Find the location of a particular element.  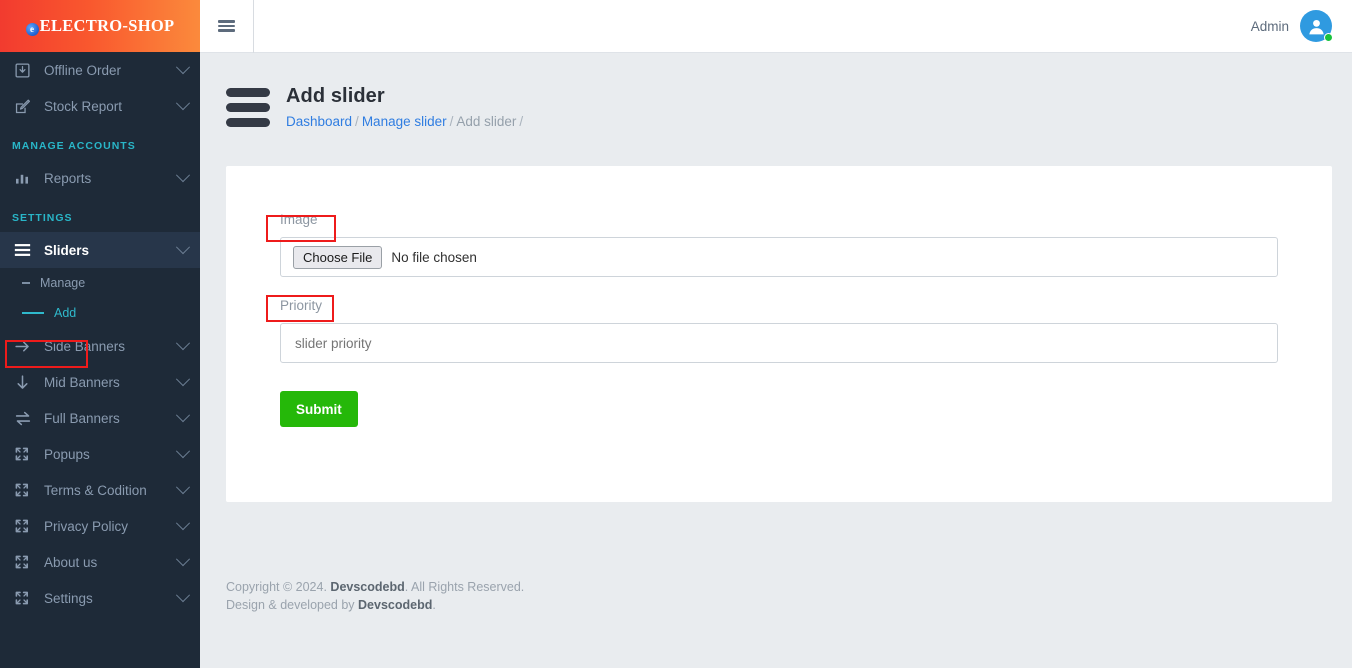

sidebar-item-label: Popups is located at coordinates (67, 454).